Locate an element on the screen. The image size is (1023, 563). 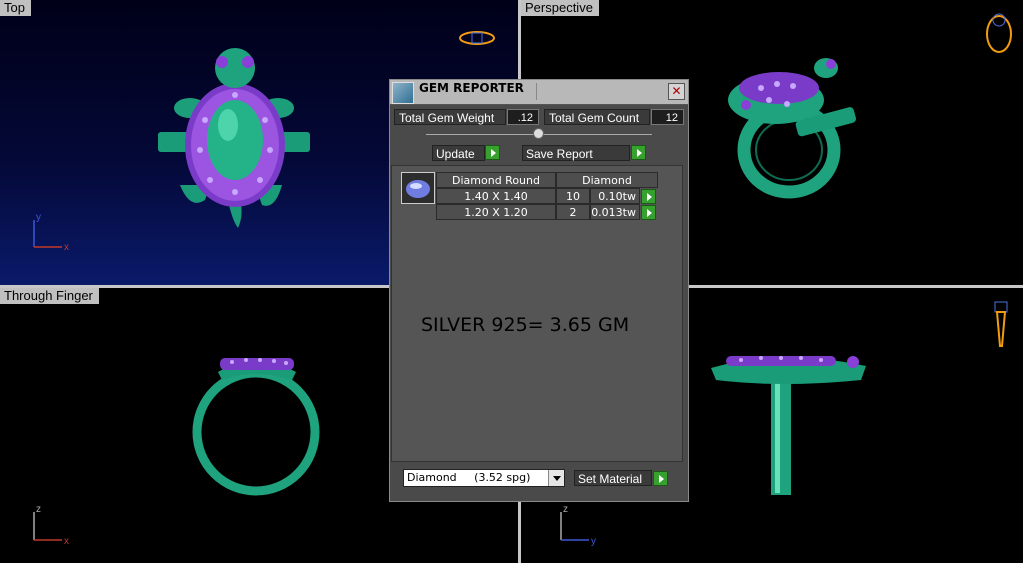
row-weight: 0.10tw is located at coordinates (615, 196).